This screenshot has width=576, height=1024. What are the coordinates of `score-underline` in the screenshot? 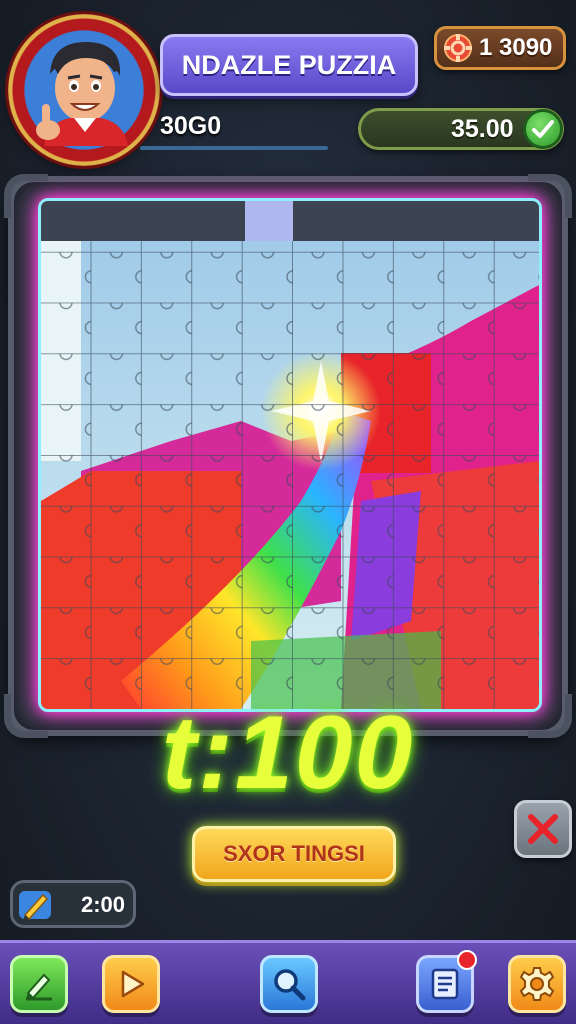 It's located at (234, 148).